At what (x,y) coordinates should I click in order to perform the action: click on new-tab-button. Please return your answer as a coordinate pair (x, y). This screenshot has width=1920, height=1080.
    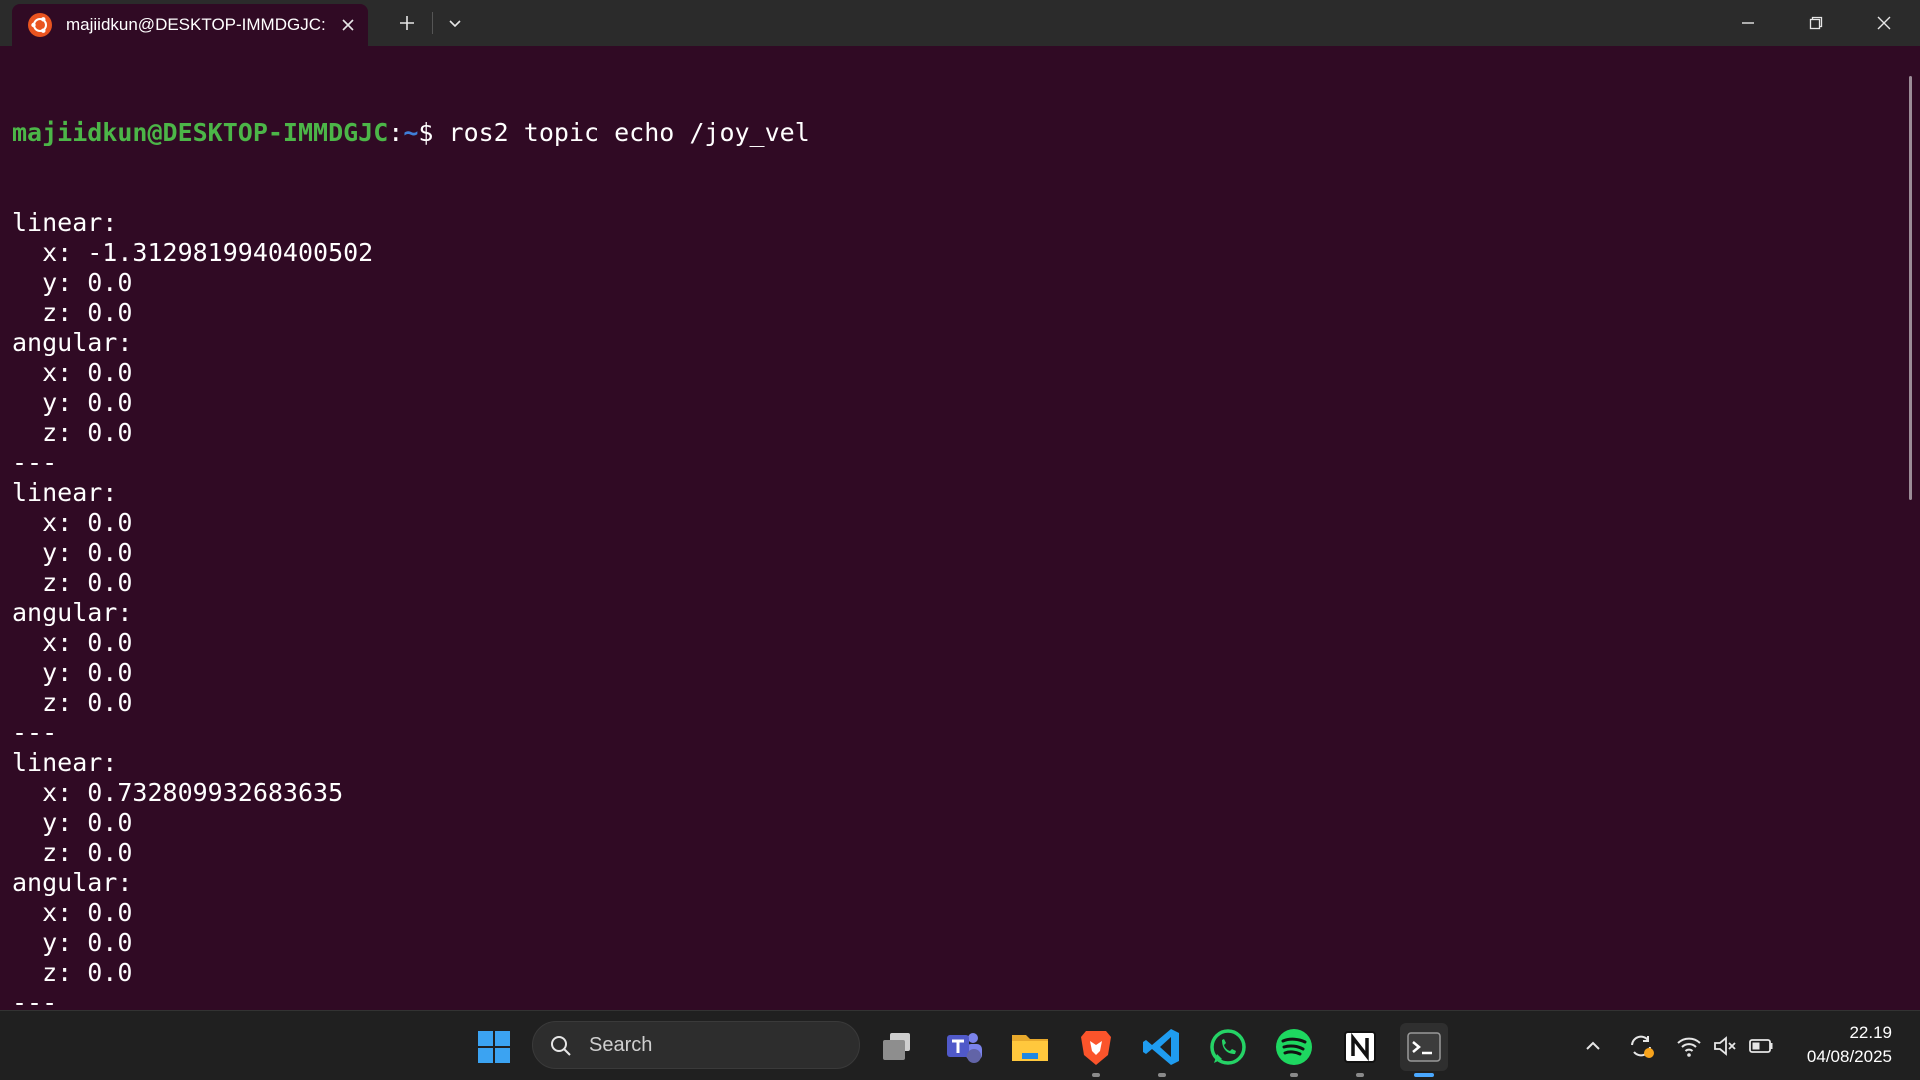
    Looking at the image, I should click on (407, 23).